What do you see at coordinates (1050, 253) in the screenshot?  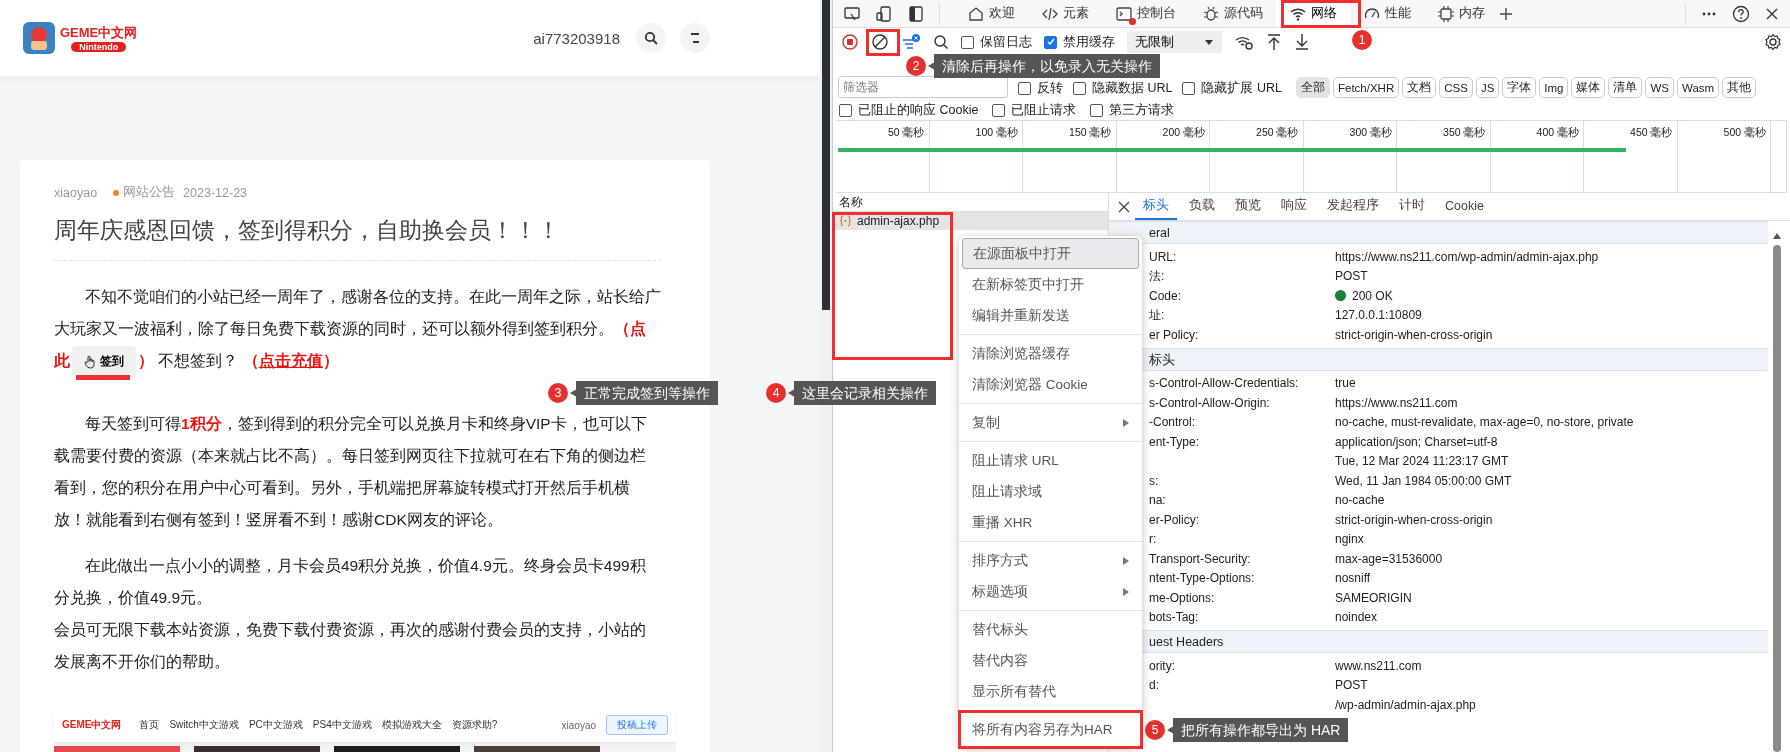 I see `menu-item: 在源面板中打开` at bounding box center [1050, 253].